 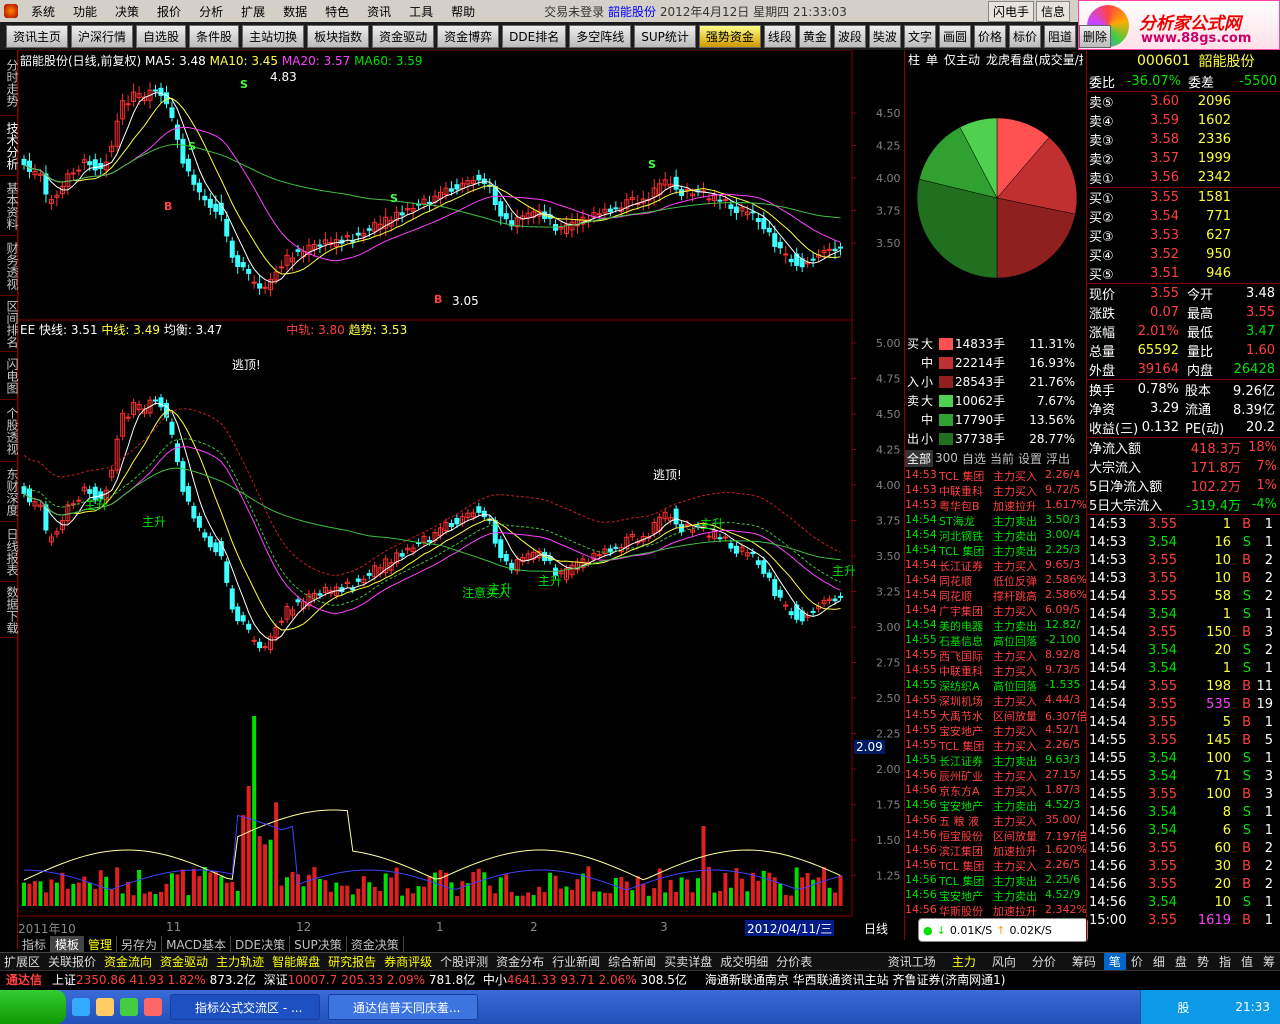 What do you see at coordinates (1002, 458) in the screenshot?
I see `filter-tab: 当前` at bounding box center [1002, 458].